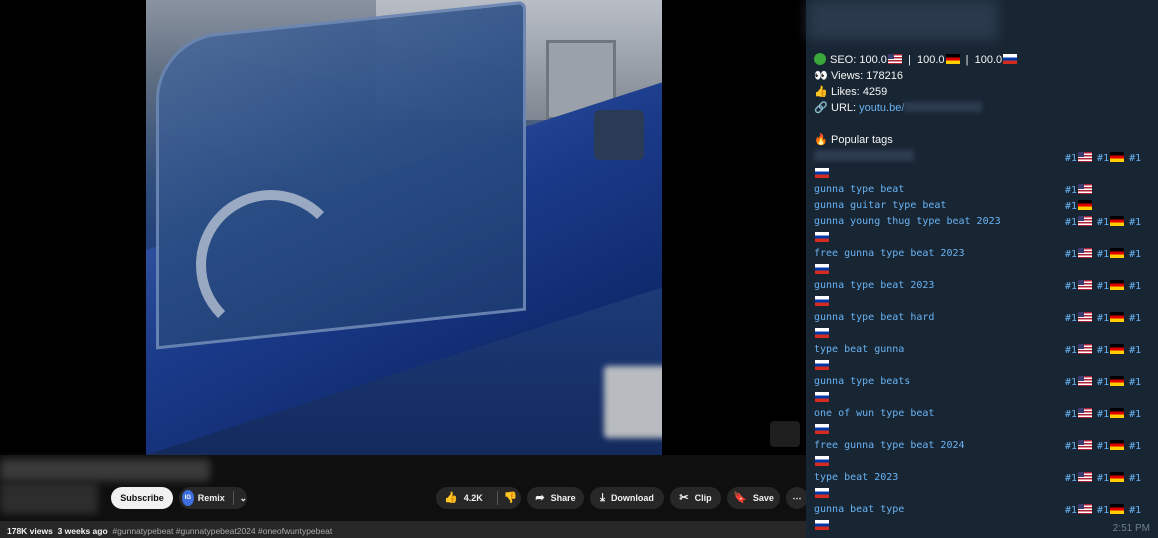 Image resolution: width=1158 pixels, height=538 pixels. I want to click on bookmark-icon: 🔖, so click(740, 497).